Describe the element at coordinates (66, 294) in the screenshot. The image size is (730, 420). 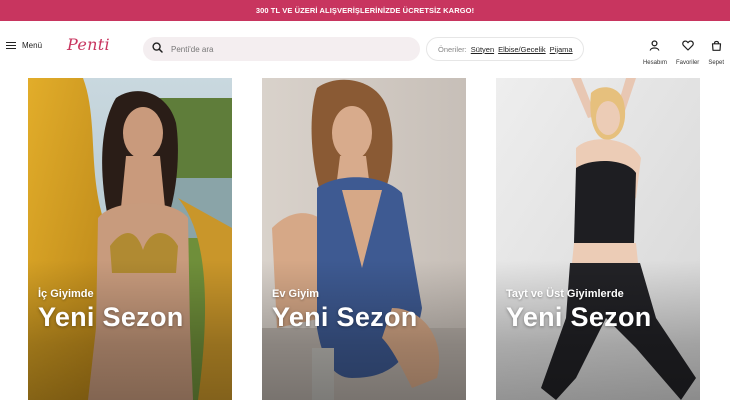
I see `card-subtitle: İç Giyimde` at that location.